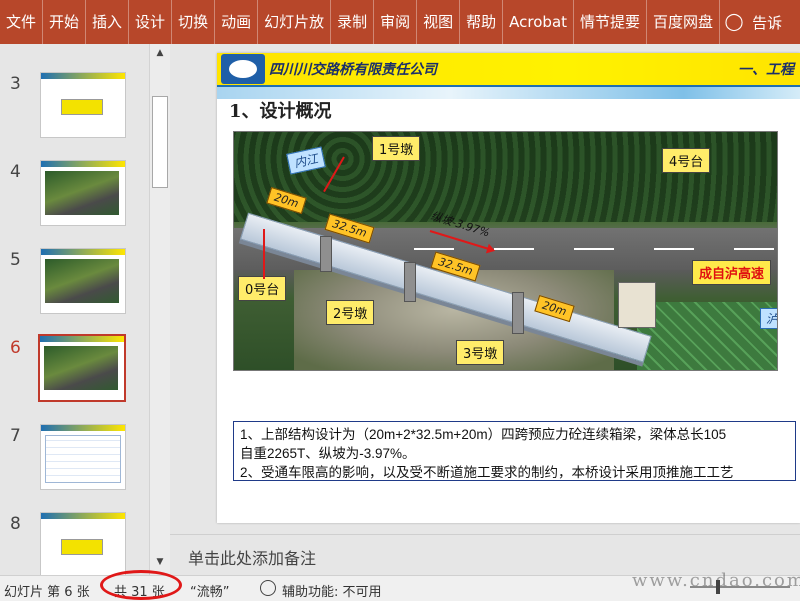 This screenshot has height=601, width=800. What do you see at coordinates (480, 352) in the screenshot?
I see `label-pier-3: 3号墩` at bounding box center [480, 352].